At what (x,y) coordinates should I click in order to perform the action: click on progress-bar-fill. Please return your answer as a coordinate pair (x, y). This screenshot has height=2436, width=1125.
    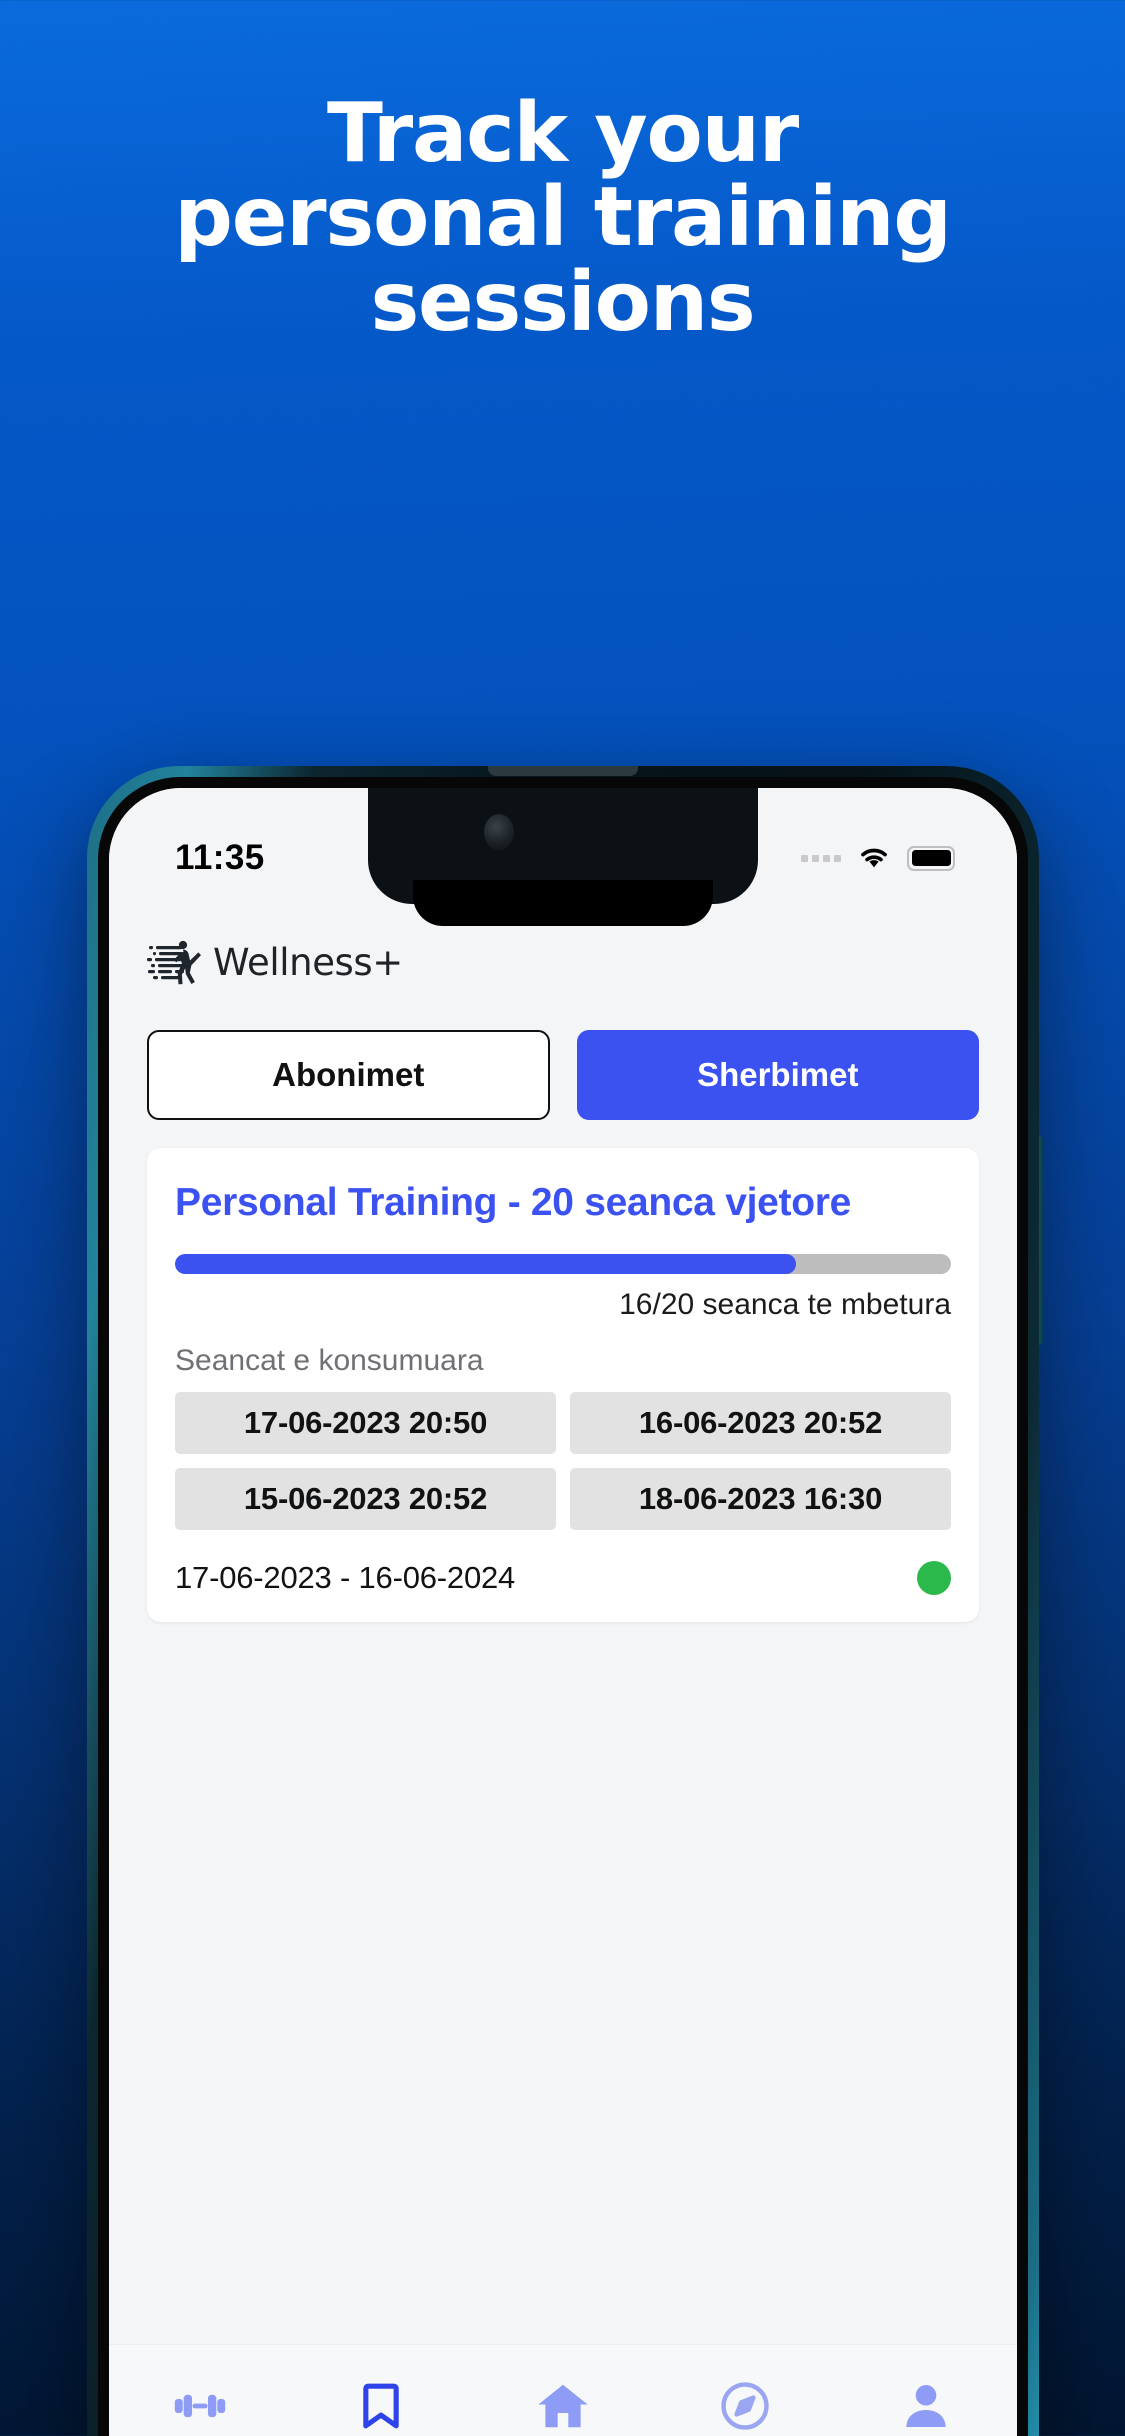
    Looking at the image, I should click on (485, 1263).